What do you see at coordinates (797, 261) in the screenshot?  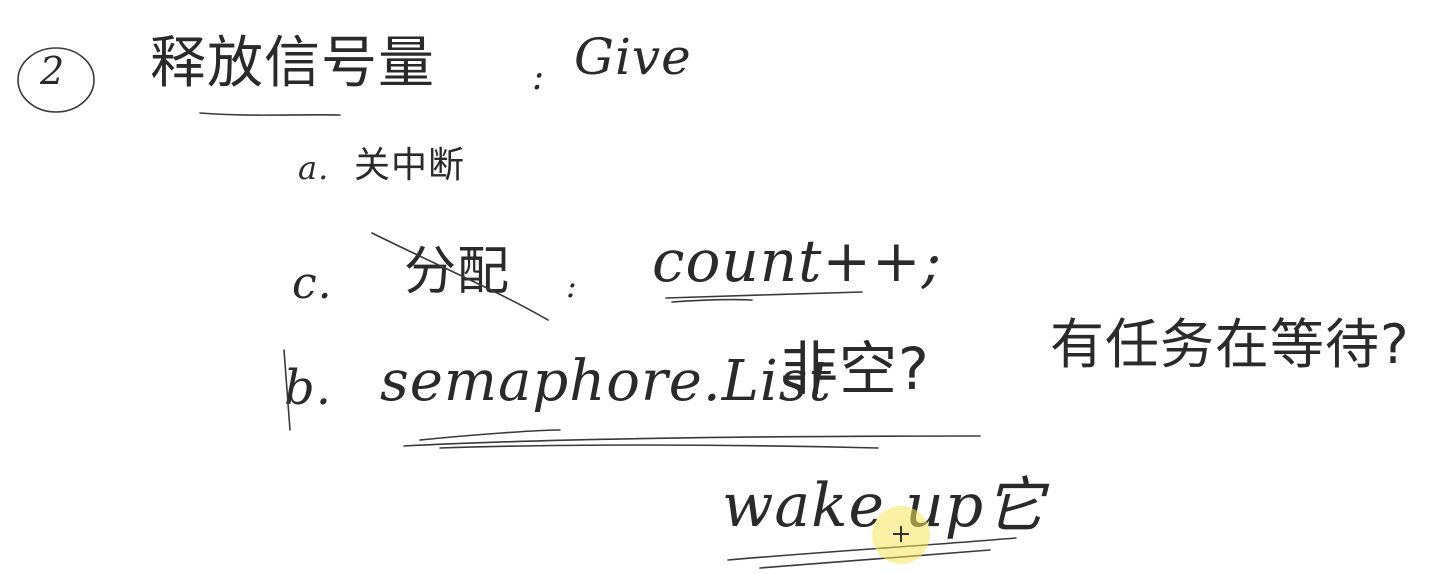 I see `step-c-code: count++;` at bounding box center [797, 261].